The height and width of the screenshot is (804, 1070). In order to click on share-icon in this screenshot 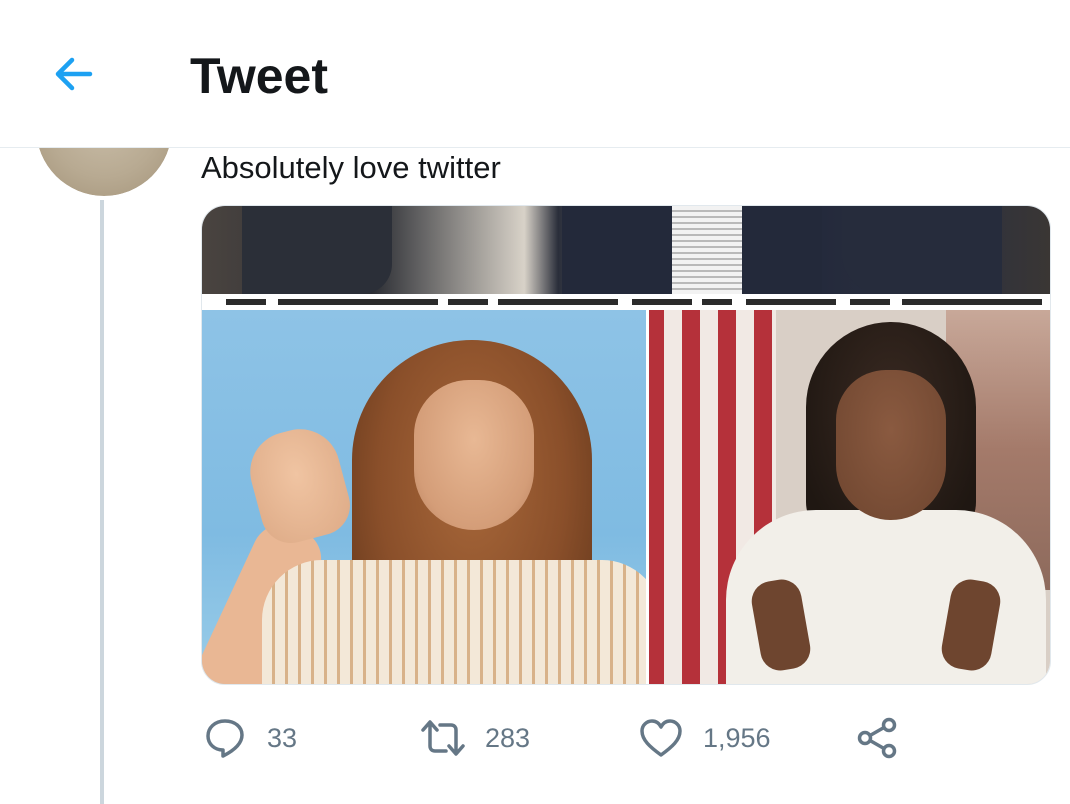, I will do `click(877, 738)`.